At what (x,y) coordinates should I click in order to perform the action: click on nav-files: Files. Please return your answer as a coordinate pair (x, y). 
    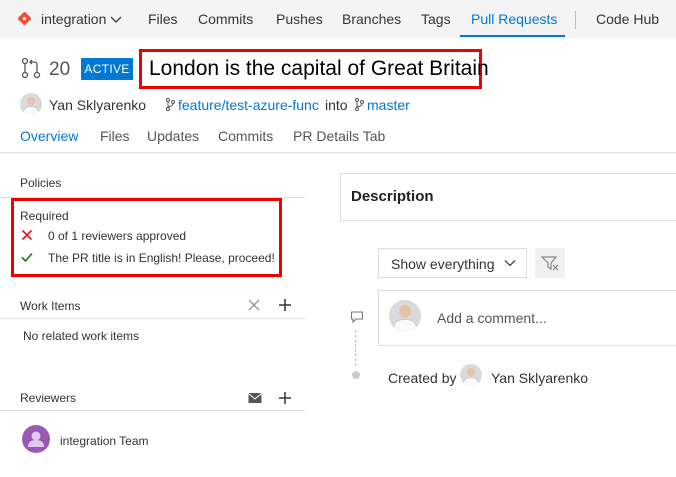
    Looking at the image, I should click on (163, 19).